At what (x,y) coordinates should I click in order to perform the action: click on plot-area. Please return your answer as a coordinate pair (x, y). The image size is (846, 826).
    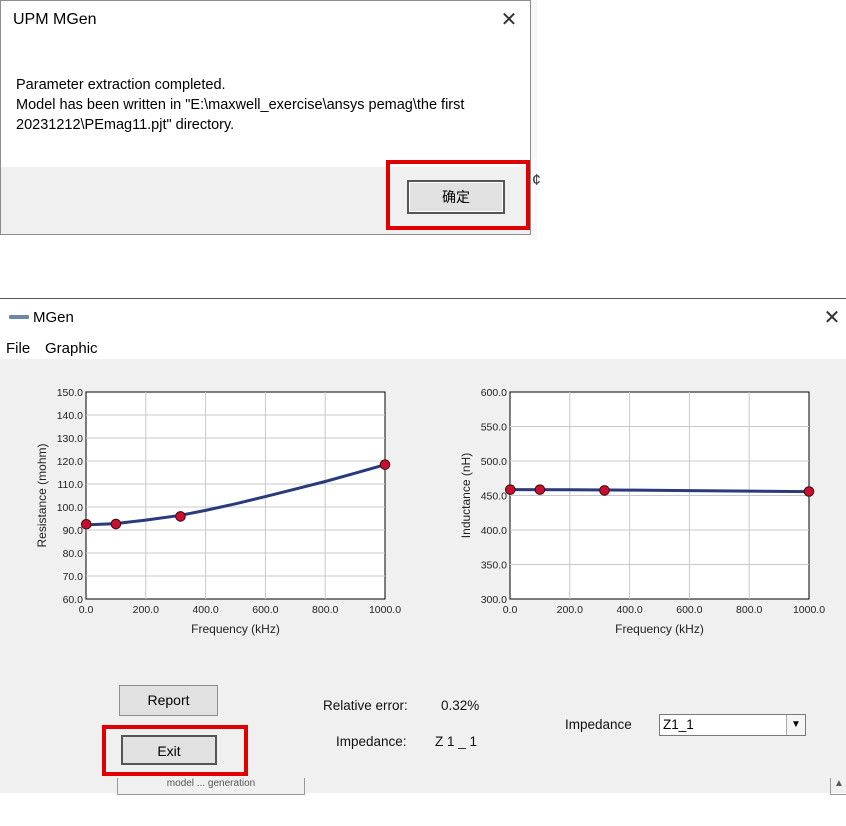
    Looking at the image, I should click on (235, 495).